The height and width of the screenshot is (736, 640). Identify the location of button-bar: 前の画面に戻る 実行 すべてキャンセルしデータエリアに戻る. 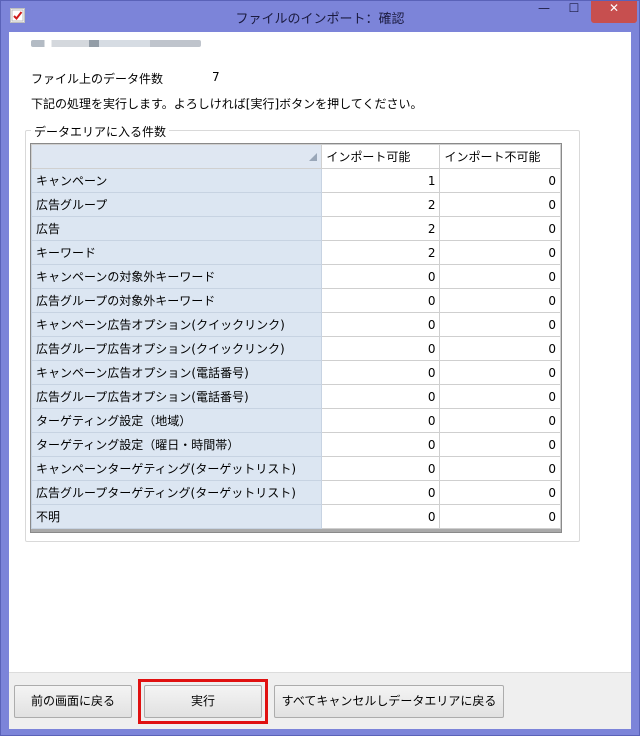
(320, 700).